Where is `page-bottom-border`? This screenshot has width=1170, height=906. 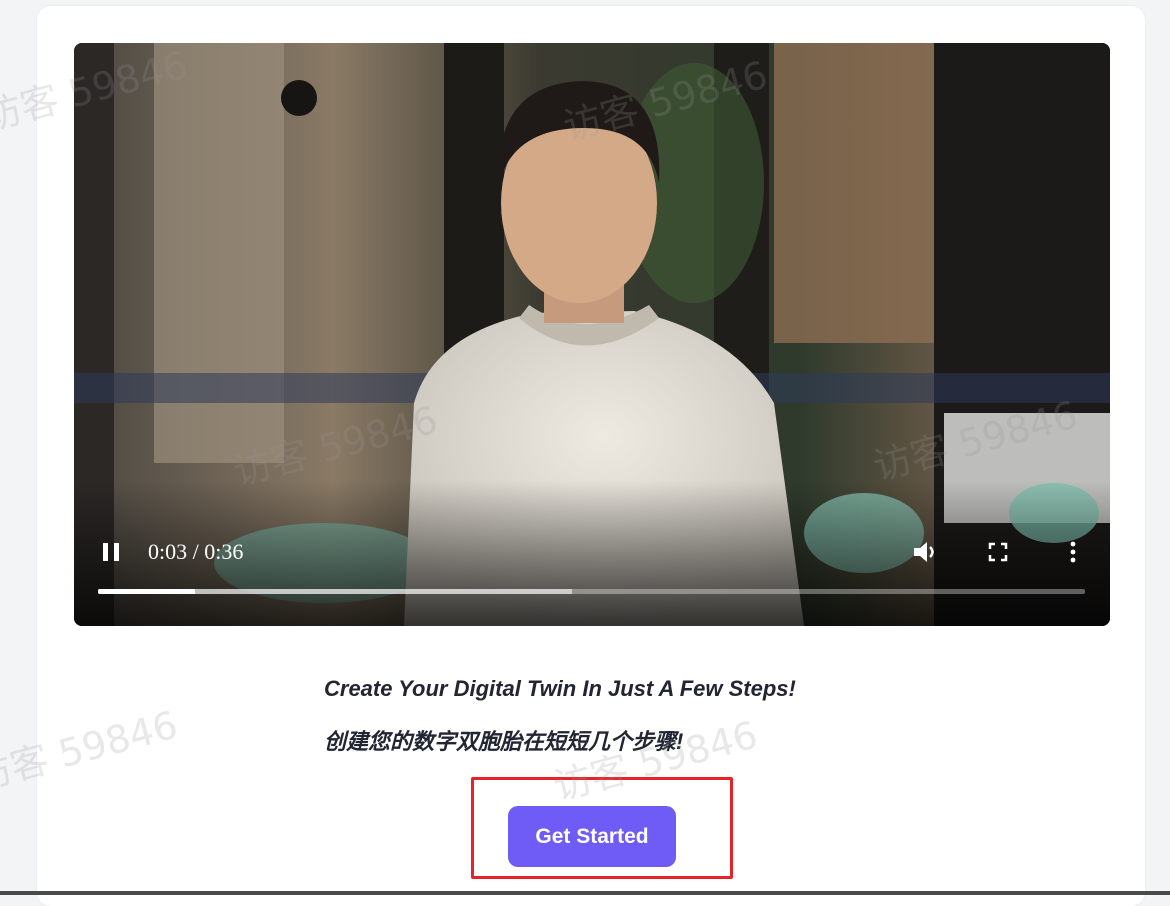 page-bottom-border is located at coordinates (585, 893).